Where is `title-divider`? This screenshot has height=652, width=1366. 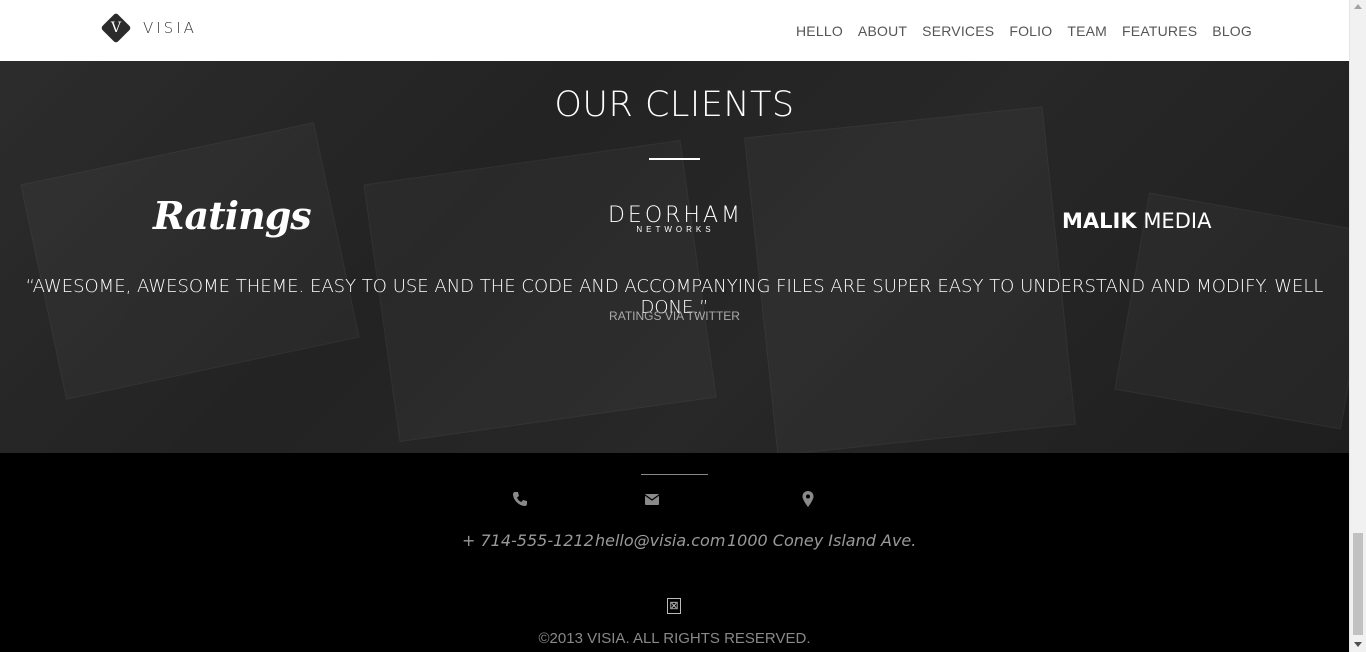 title-divider is located at coordinates (674, 159).